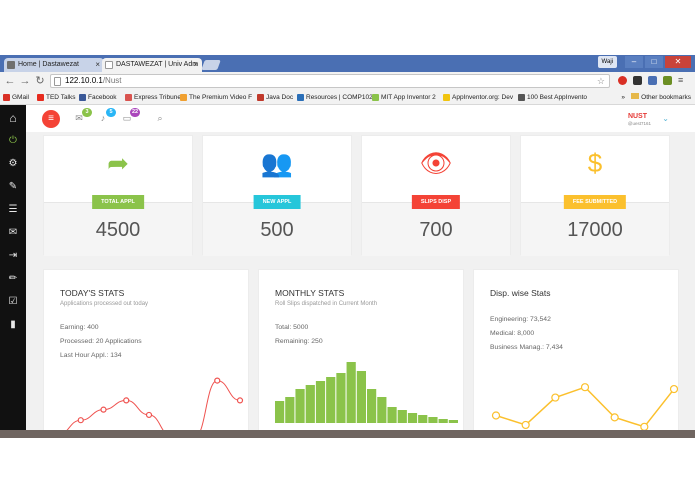 The height and width of the screenshot is (494, 695). Describe the element at coordinates (10, 81) in the screenshot. I see `back-icon: ←` at that location.